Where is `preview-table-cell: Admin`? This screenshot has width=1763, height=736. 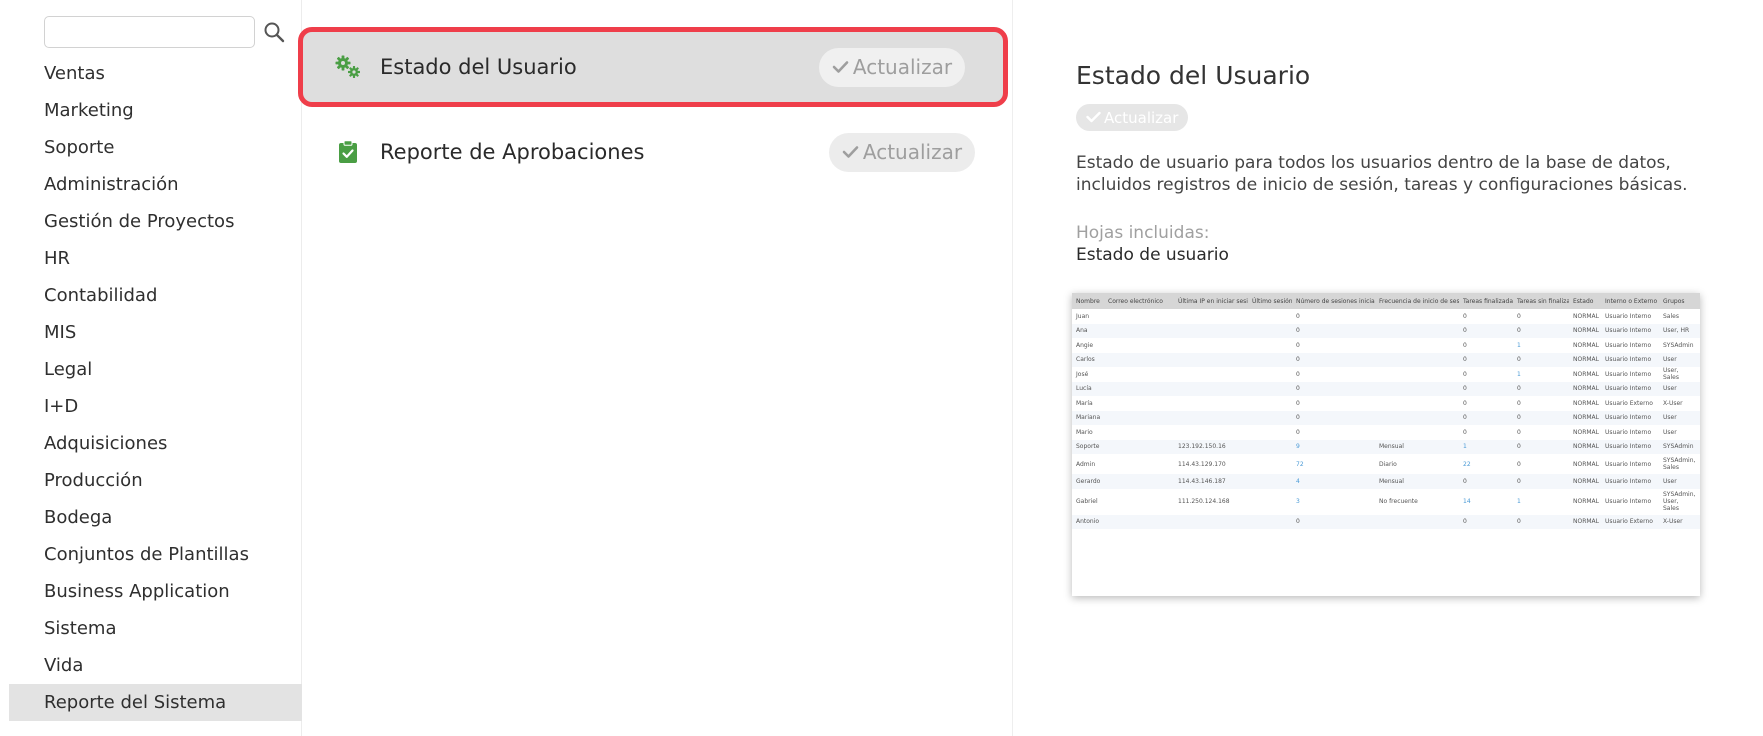
preview-table-cell: Admin is located at coordinates (1086, 464).